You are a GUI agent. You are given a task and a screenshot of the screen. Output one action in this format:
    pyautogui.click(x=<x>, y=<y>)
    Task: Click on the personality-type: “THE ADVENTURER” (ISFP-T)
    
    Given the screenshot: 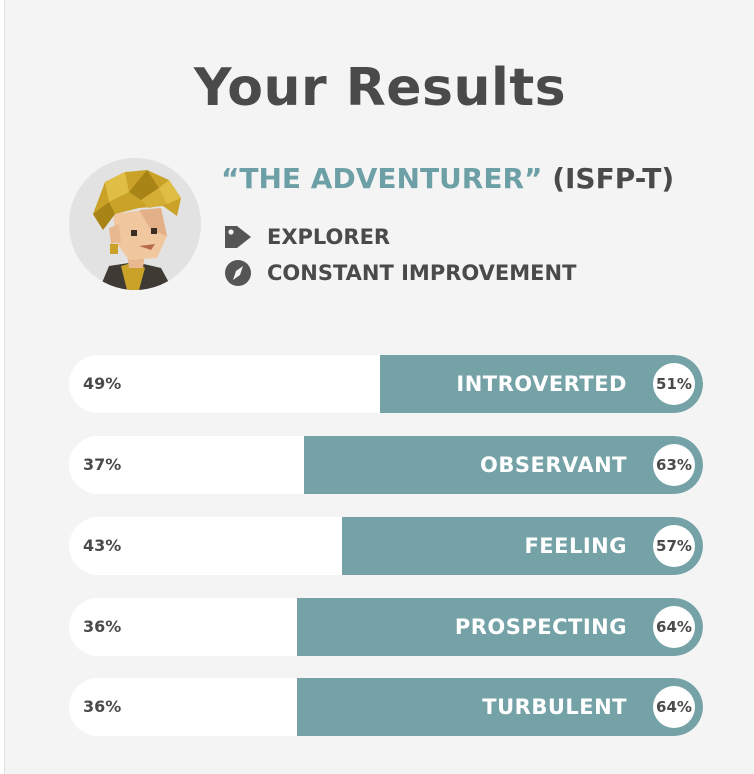 What is the action you would take?
    pyautogui.click(x=447, y=178)
    